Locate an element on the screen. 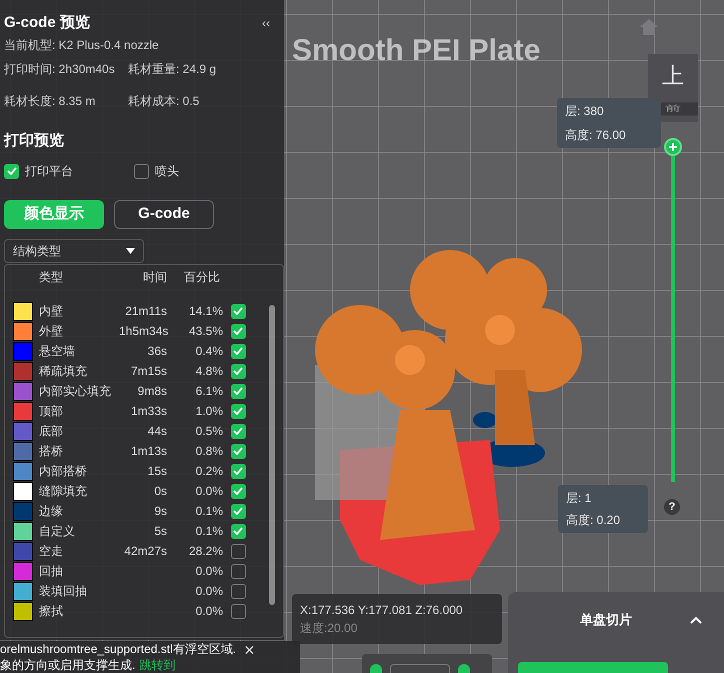  layer-height: 高度: 0.20 is located at coordinates (594, 520).